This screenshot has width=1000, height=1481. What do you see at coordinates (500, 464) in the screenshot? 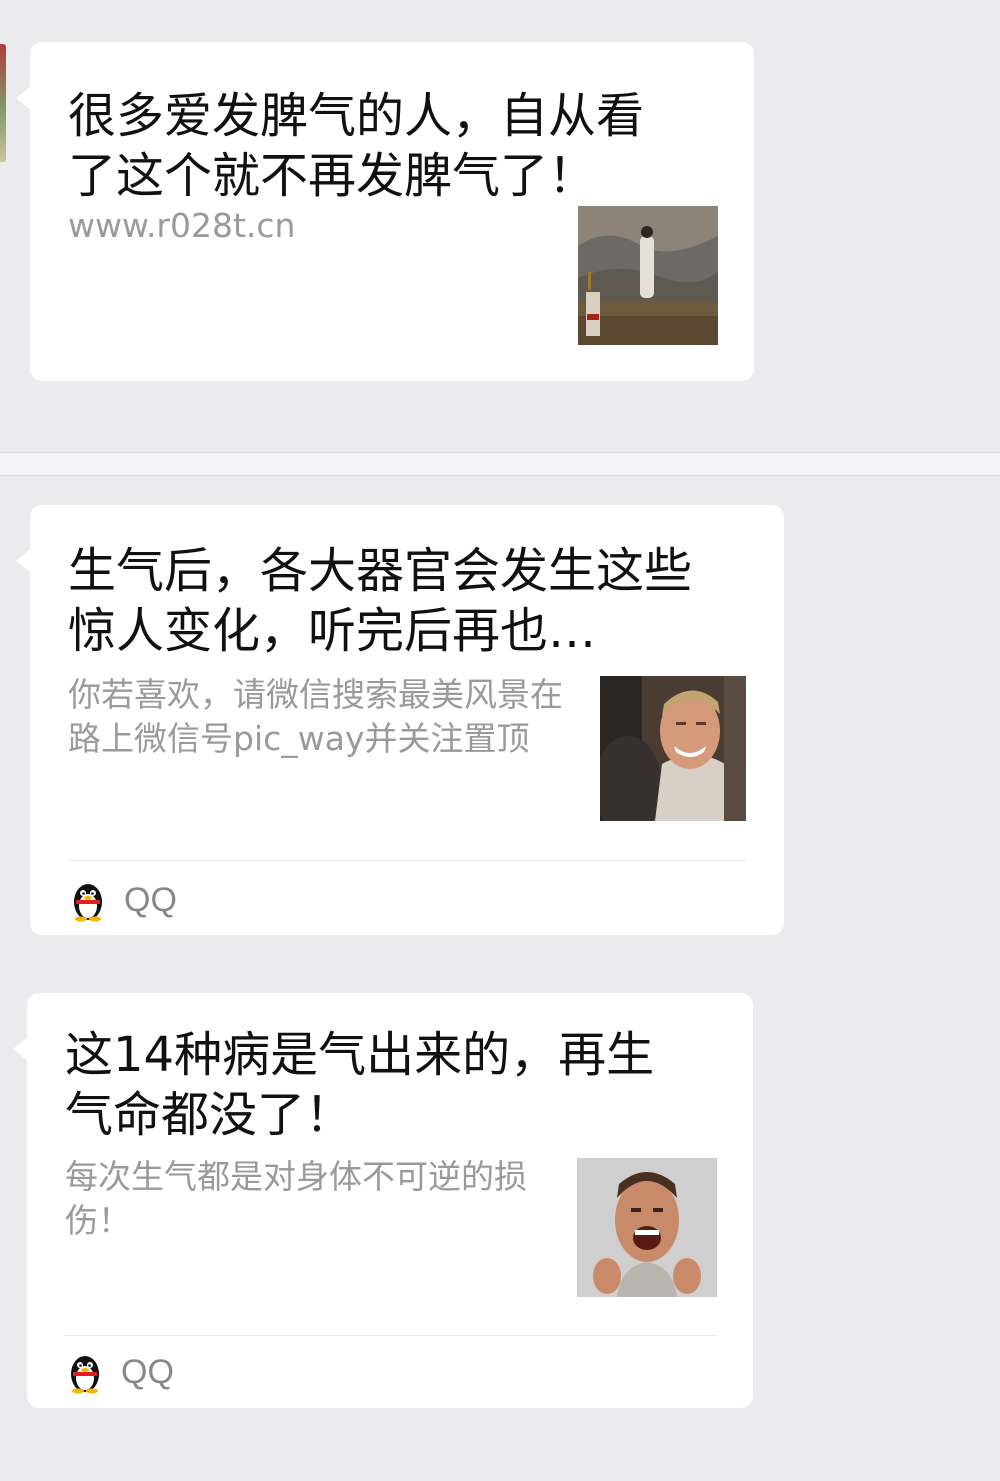
I see `list-divider` at bounding box center [500, 464].